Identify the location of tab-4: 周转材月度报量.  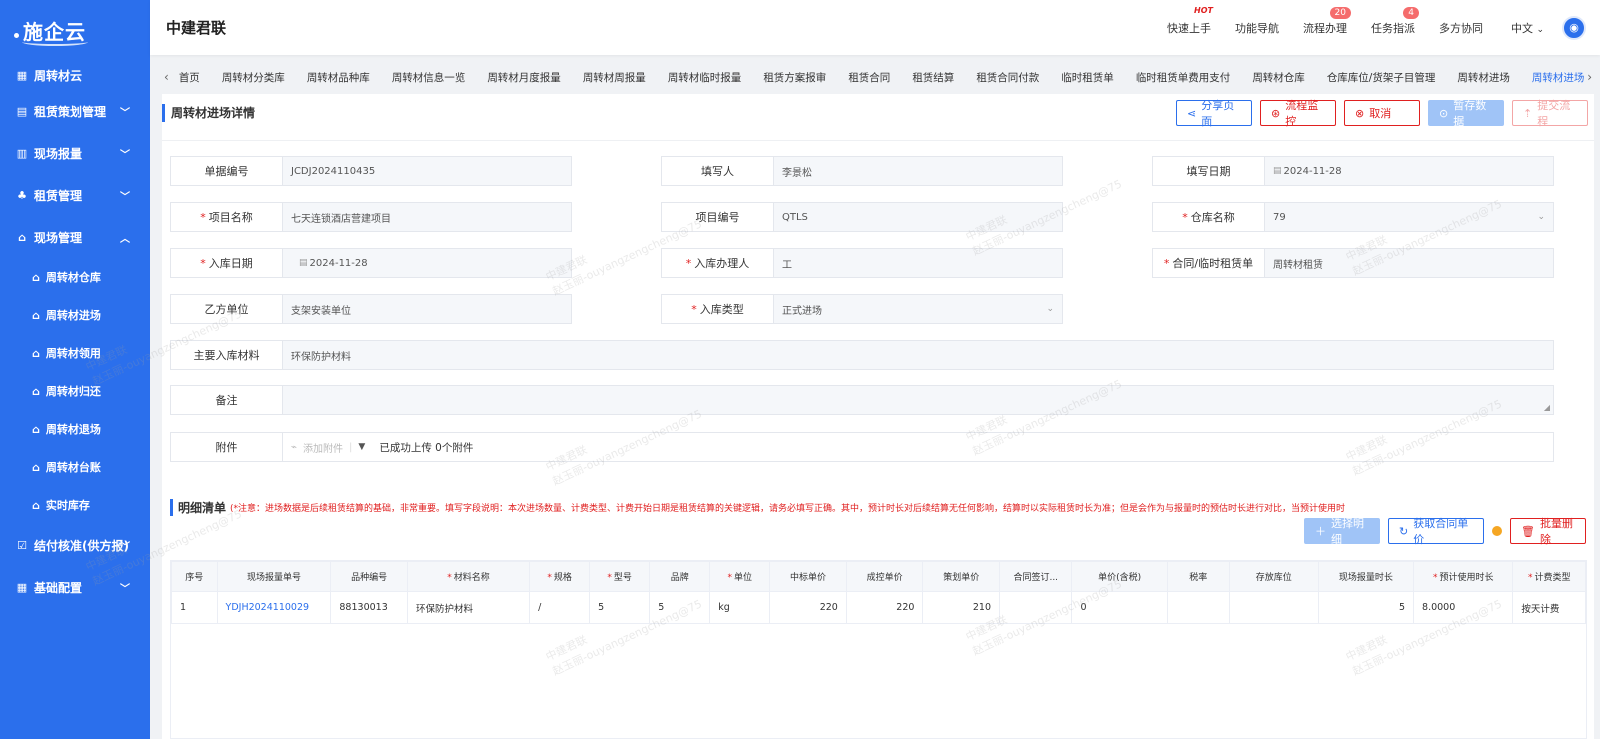
(524, 77).